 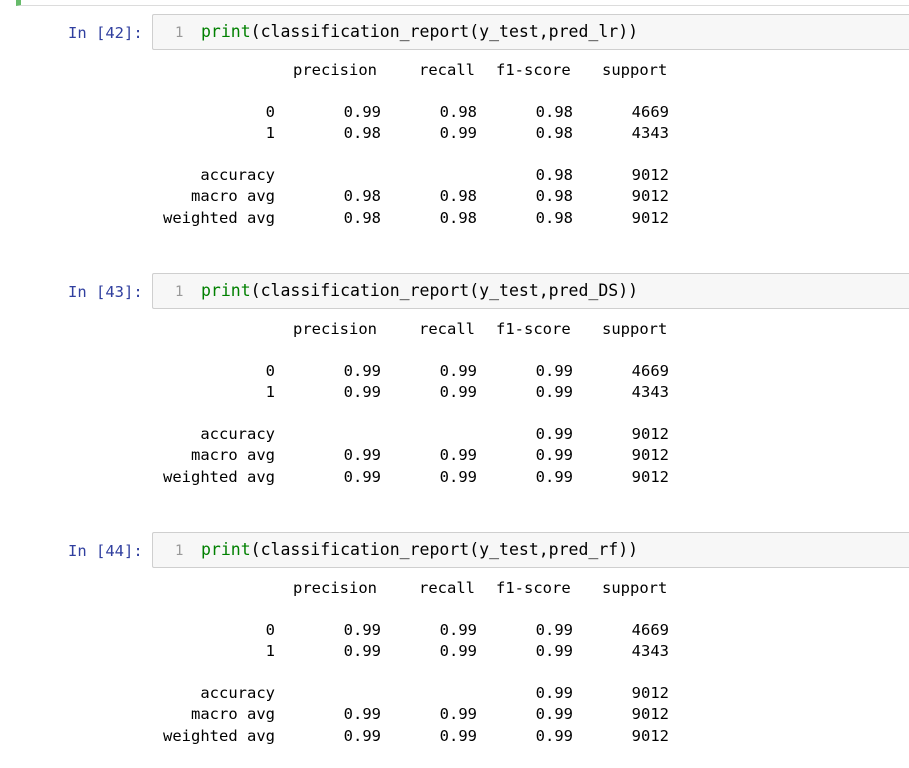 What do you see at coordinates (444, 290) in the screenshot?
I see `code-args: (classification_report(y_test,pred_DS))` at bounding box center [444, 290].